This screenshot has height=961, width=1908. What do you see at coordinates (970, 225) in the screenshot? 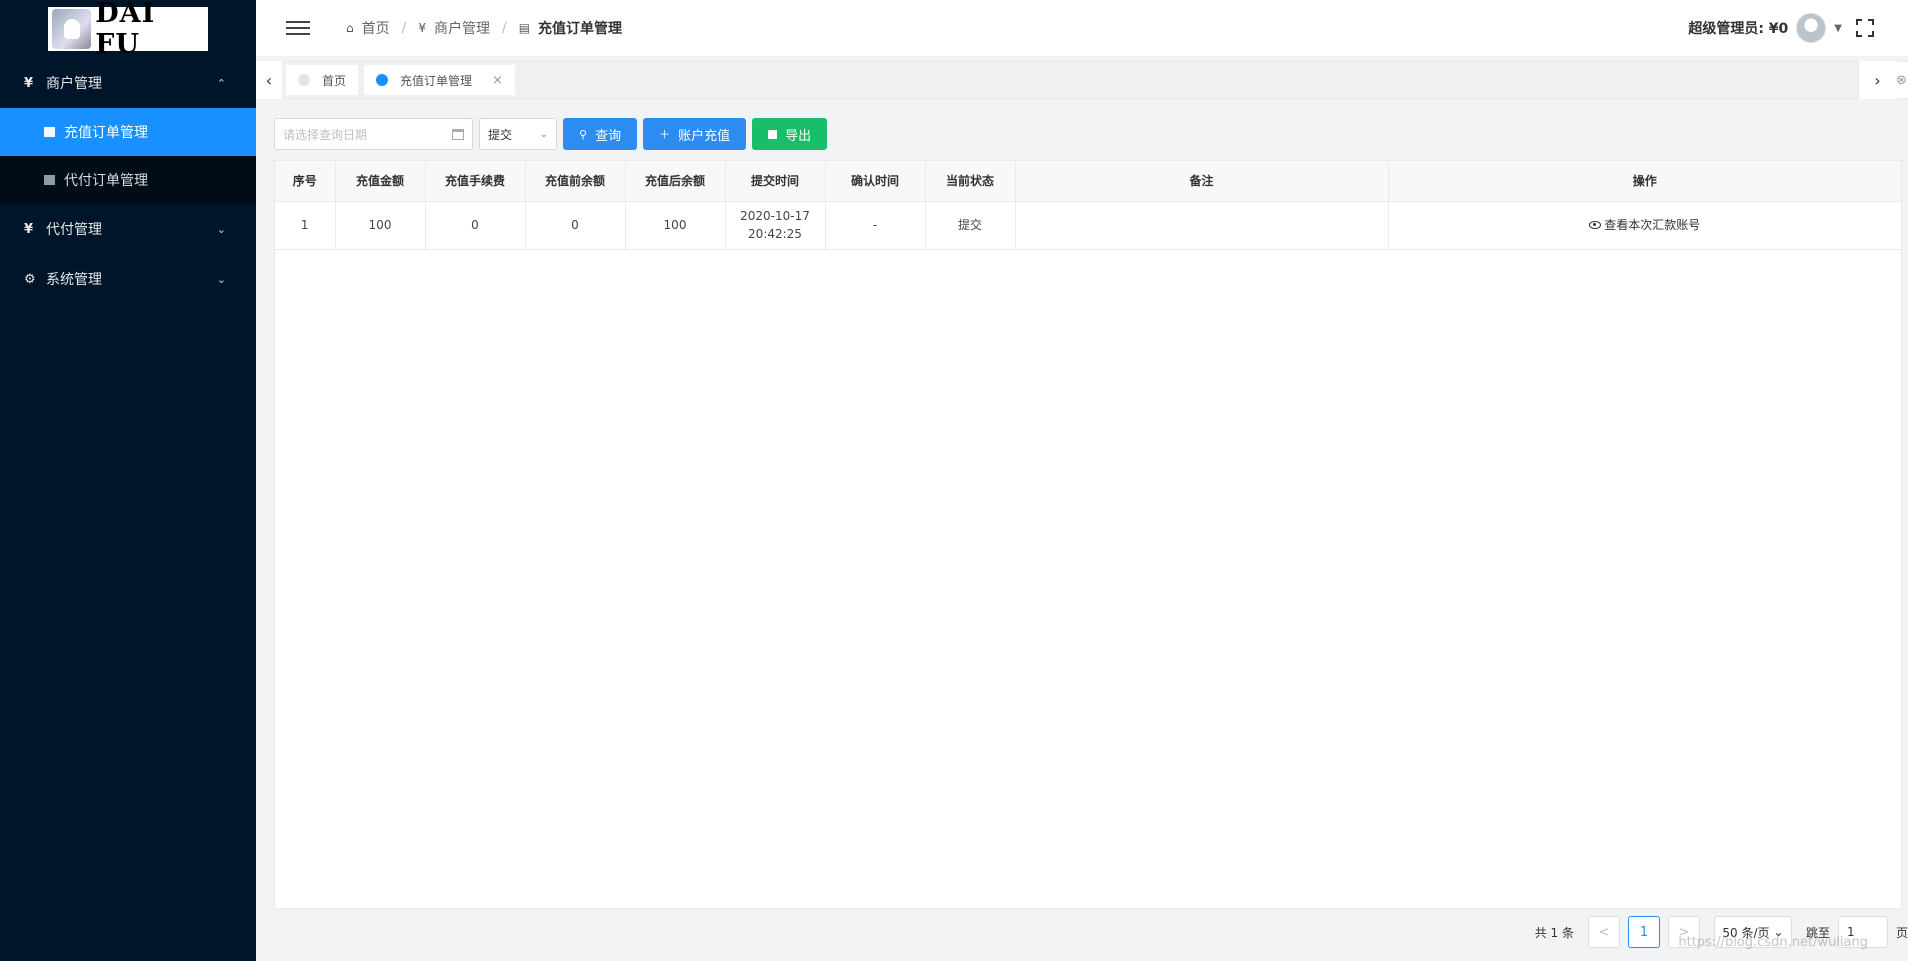
I see `cell-status: 提交` at bounding box center [970, 225].